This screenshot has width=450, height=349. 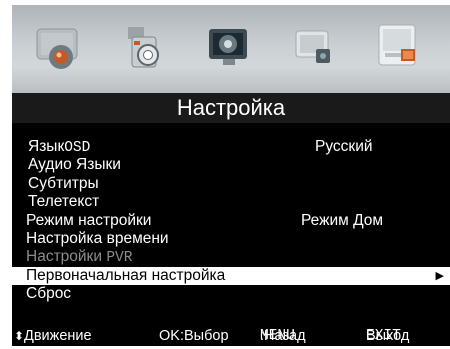 What do you see at coordinates (194, 336) in the screenshot?
I see `hint-ok-select: OK:Выбор` at bounding box center [194, 336].